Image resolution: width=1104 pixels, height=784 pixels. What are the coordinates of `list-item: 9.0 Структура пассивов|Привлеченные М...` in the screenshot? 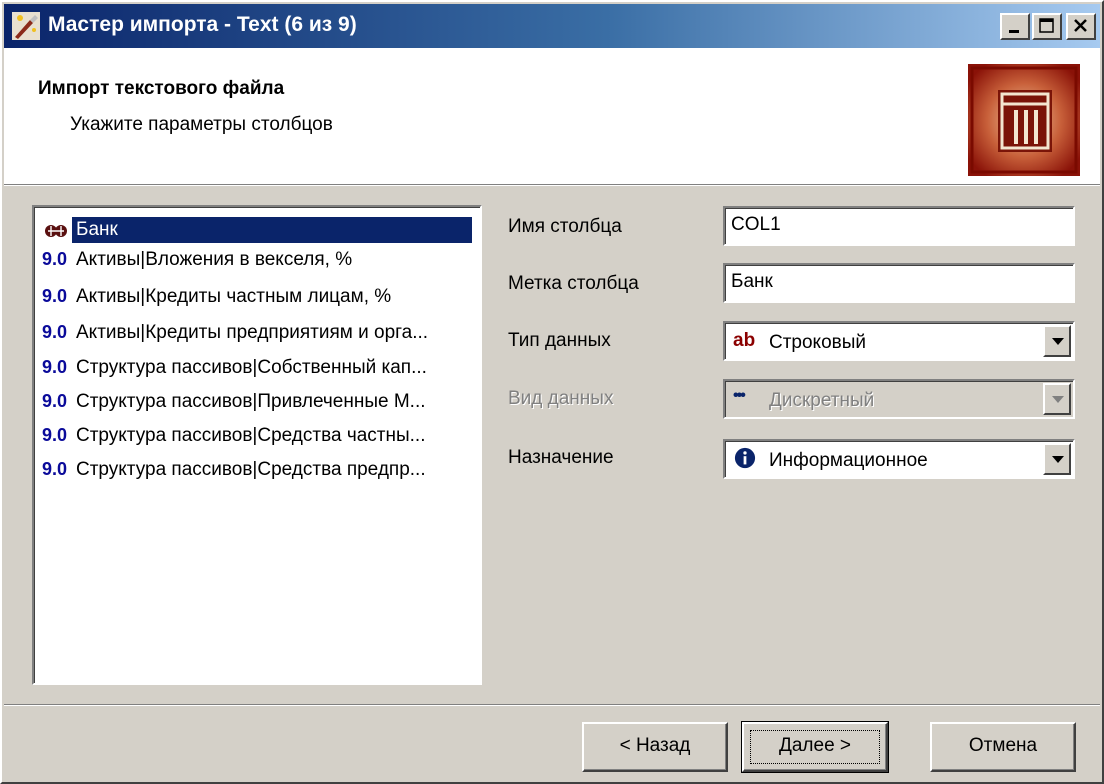 It's located at (258, 402).